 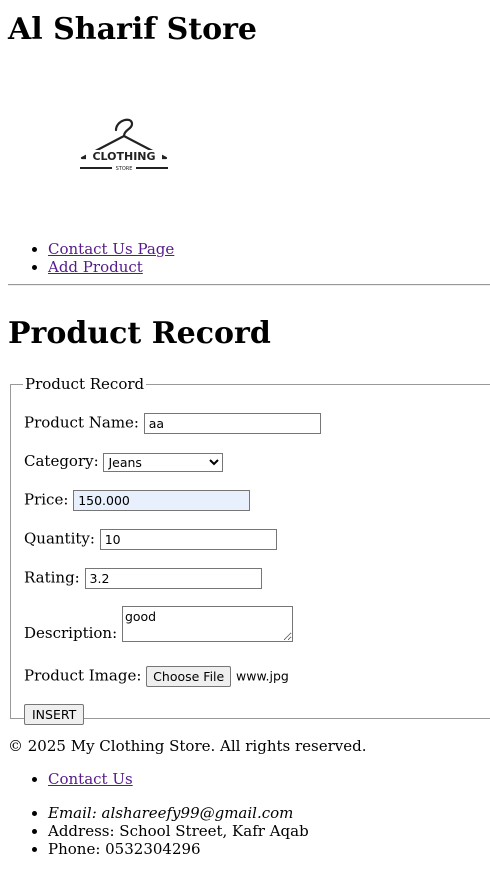 I want to click on contact-phone-item: Phone: 0532304296, so click(x=178, y=849).